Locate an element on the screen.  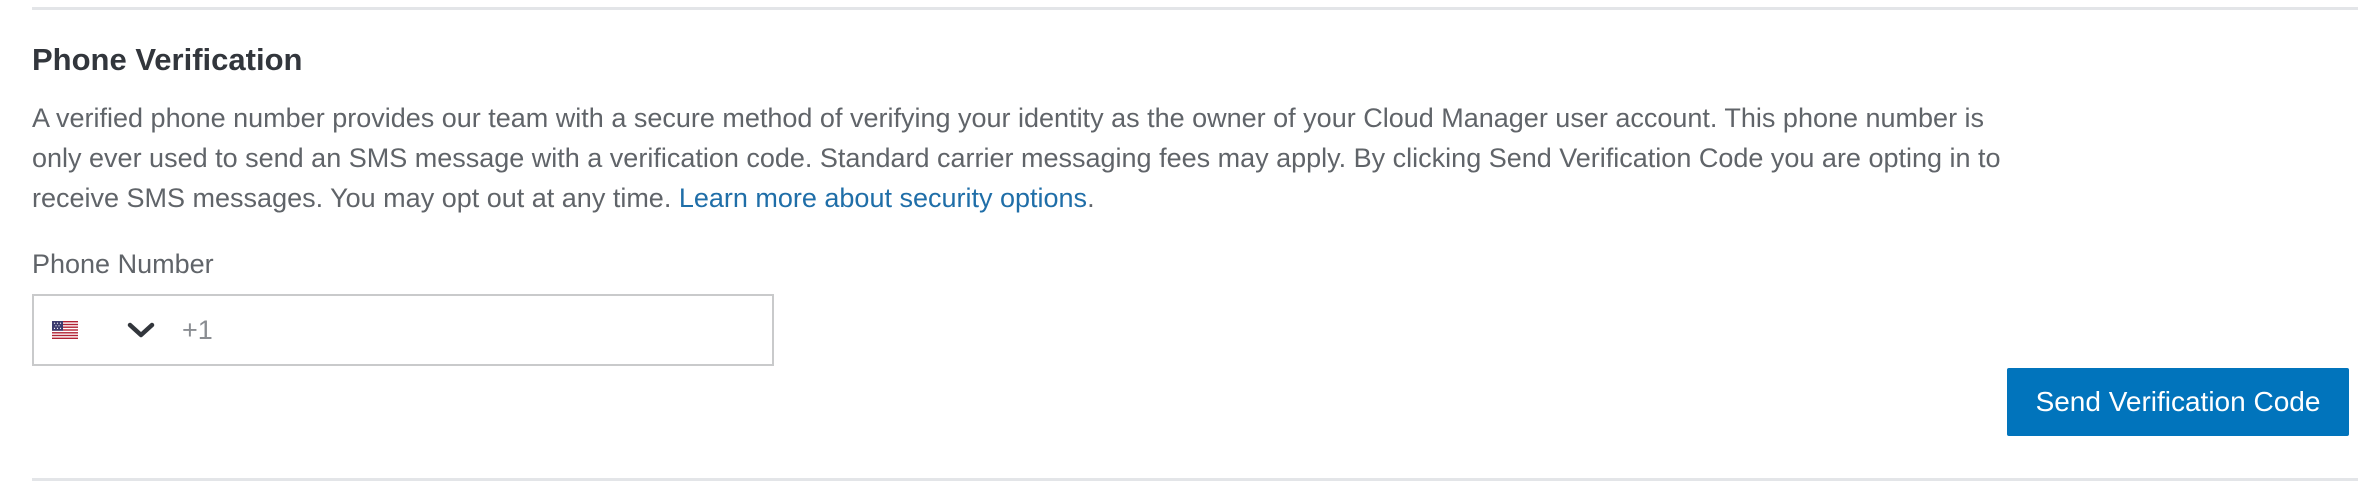
top-divider is located at coordinates (1195, 8).